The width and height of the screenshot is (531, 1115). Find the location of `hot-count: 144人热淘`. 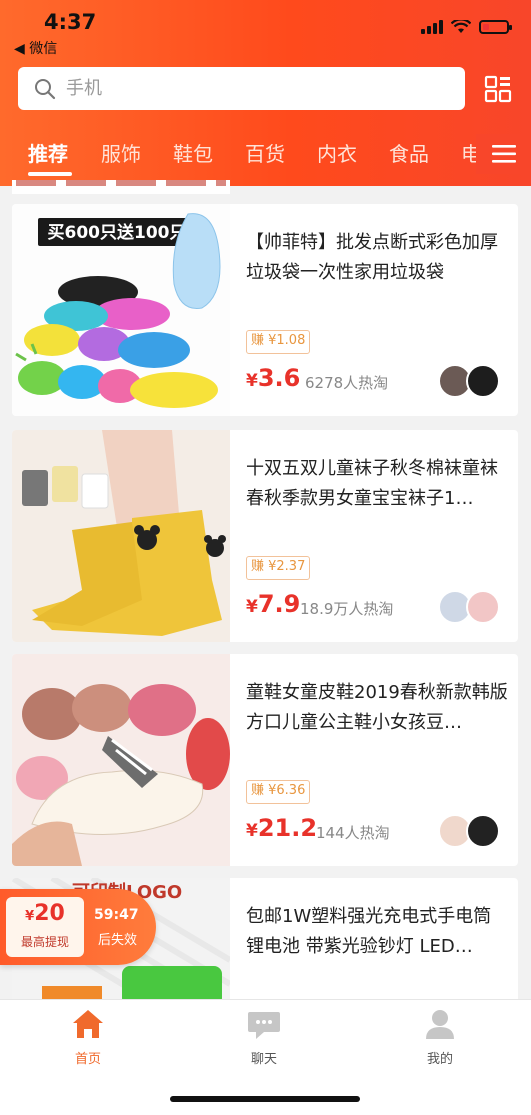

hot-count: 144人热淘 is located at coordinates (353, 833).